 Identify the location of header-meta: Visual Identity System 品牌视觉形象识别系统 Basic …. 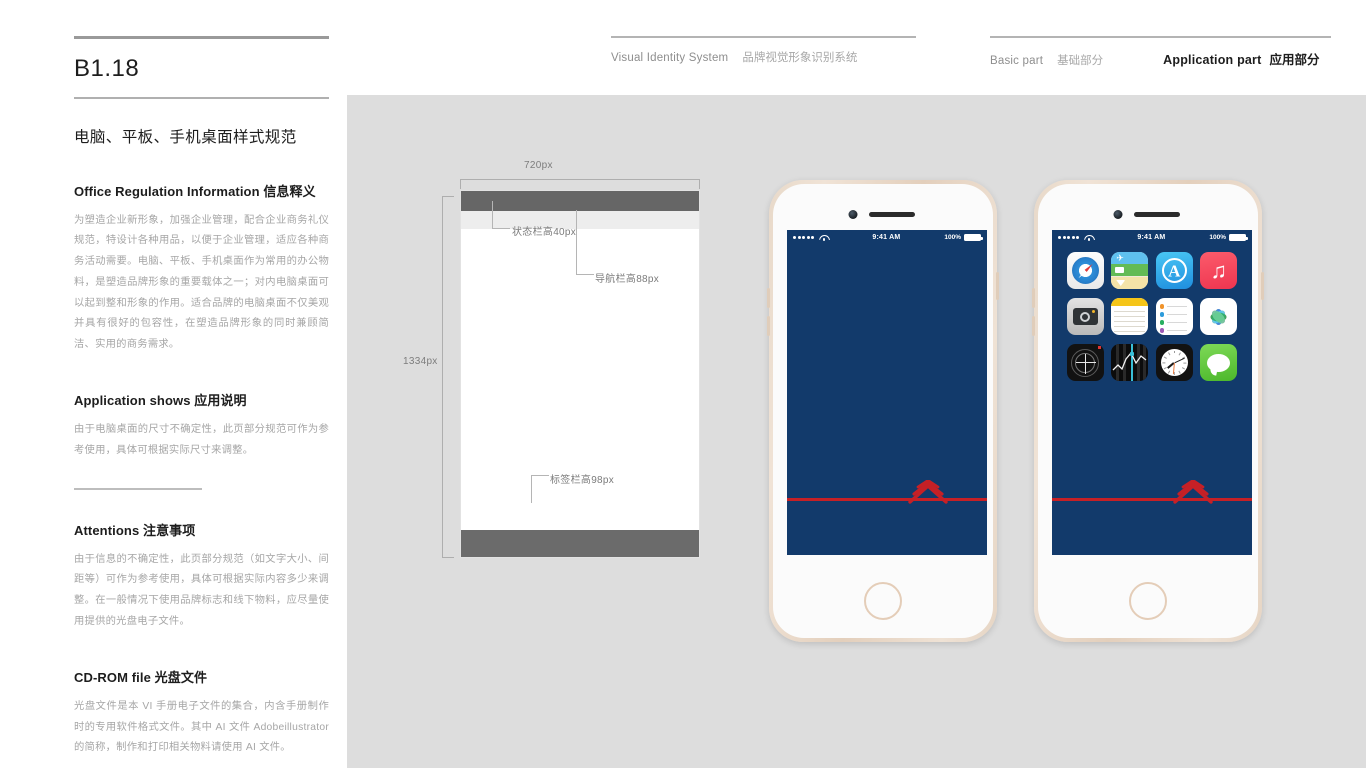
(971, 56).